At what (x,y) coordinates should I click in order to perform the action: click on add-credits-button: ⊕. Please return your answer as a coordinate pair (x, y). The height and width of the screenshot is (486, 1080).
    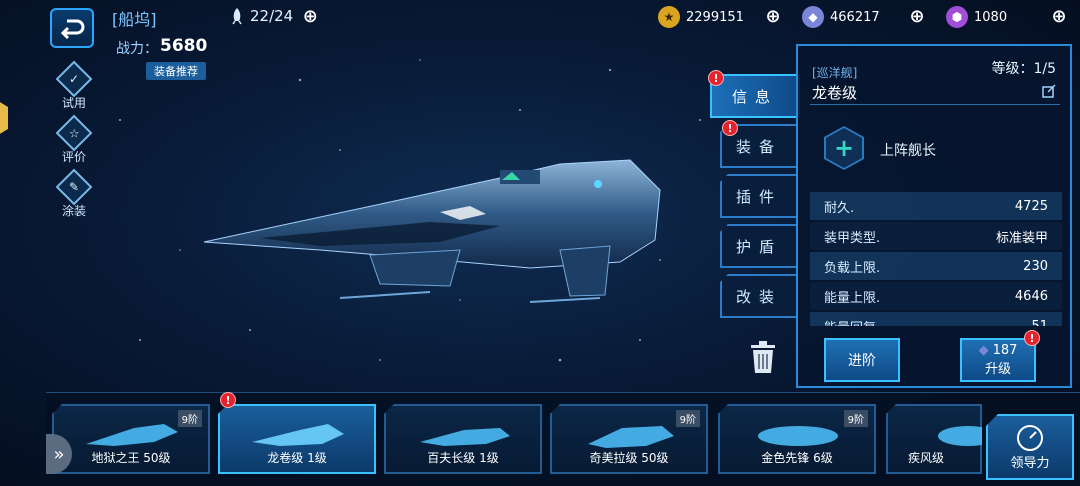
    Looking at the image, I should click on (773, 16).